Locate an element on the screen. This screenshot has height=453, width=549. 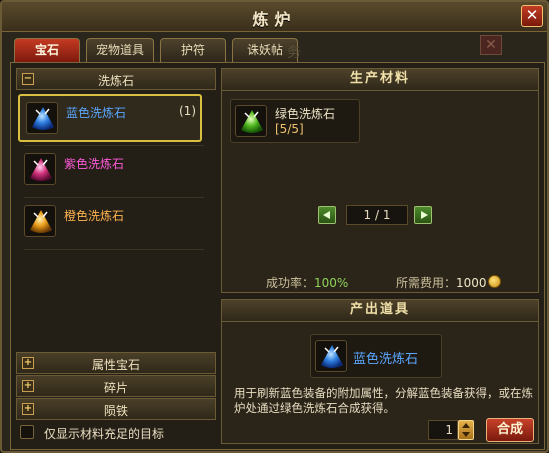
list-item-blue-stone: 蓝色洗炼石 (1) is located at coordinates (110, 118).